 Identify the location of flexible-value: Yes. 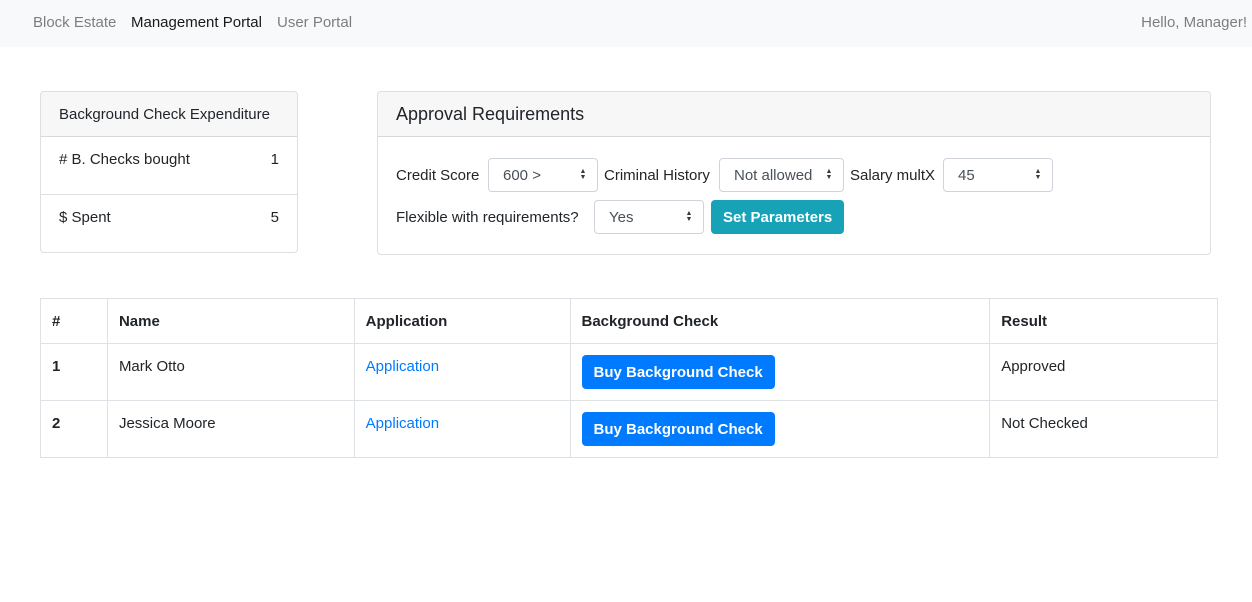
(621, 217).